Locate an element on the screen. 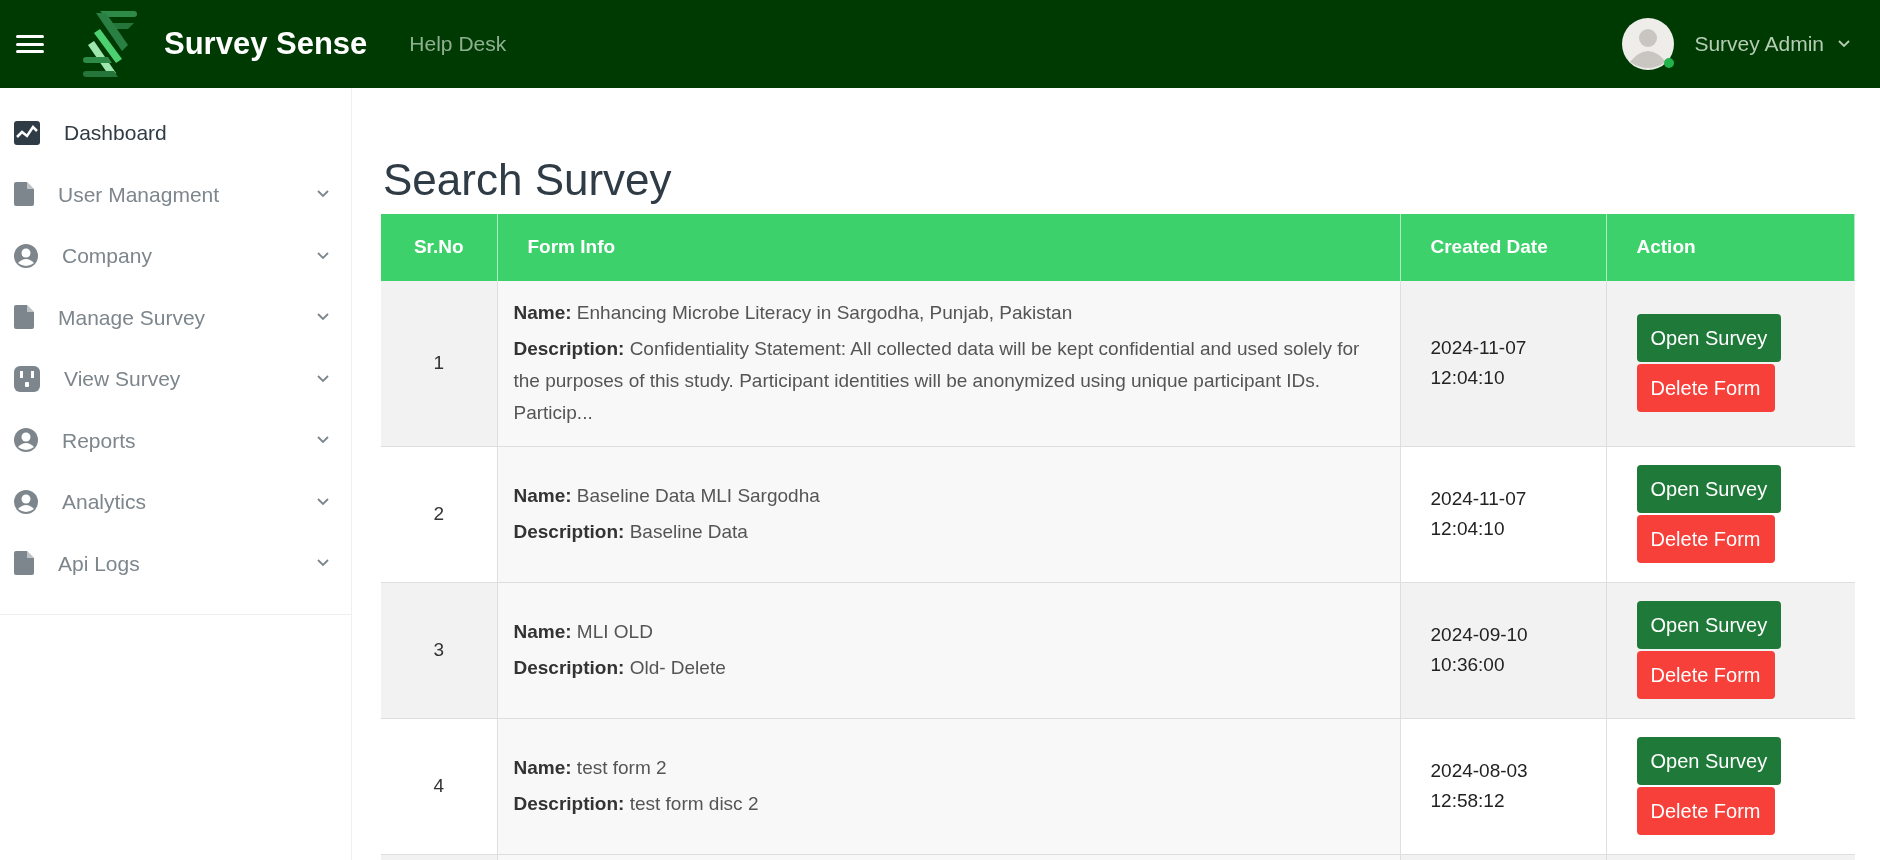  created-date: 2024-09-10 10:36:00 is located at coordinates (1479, 650).